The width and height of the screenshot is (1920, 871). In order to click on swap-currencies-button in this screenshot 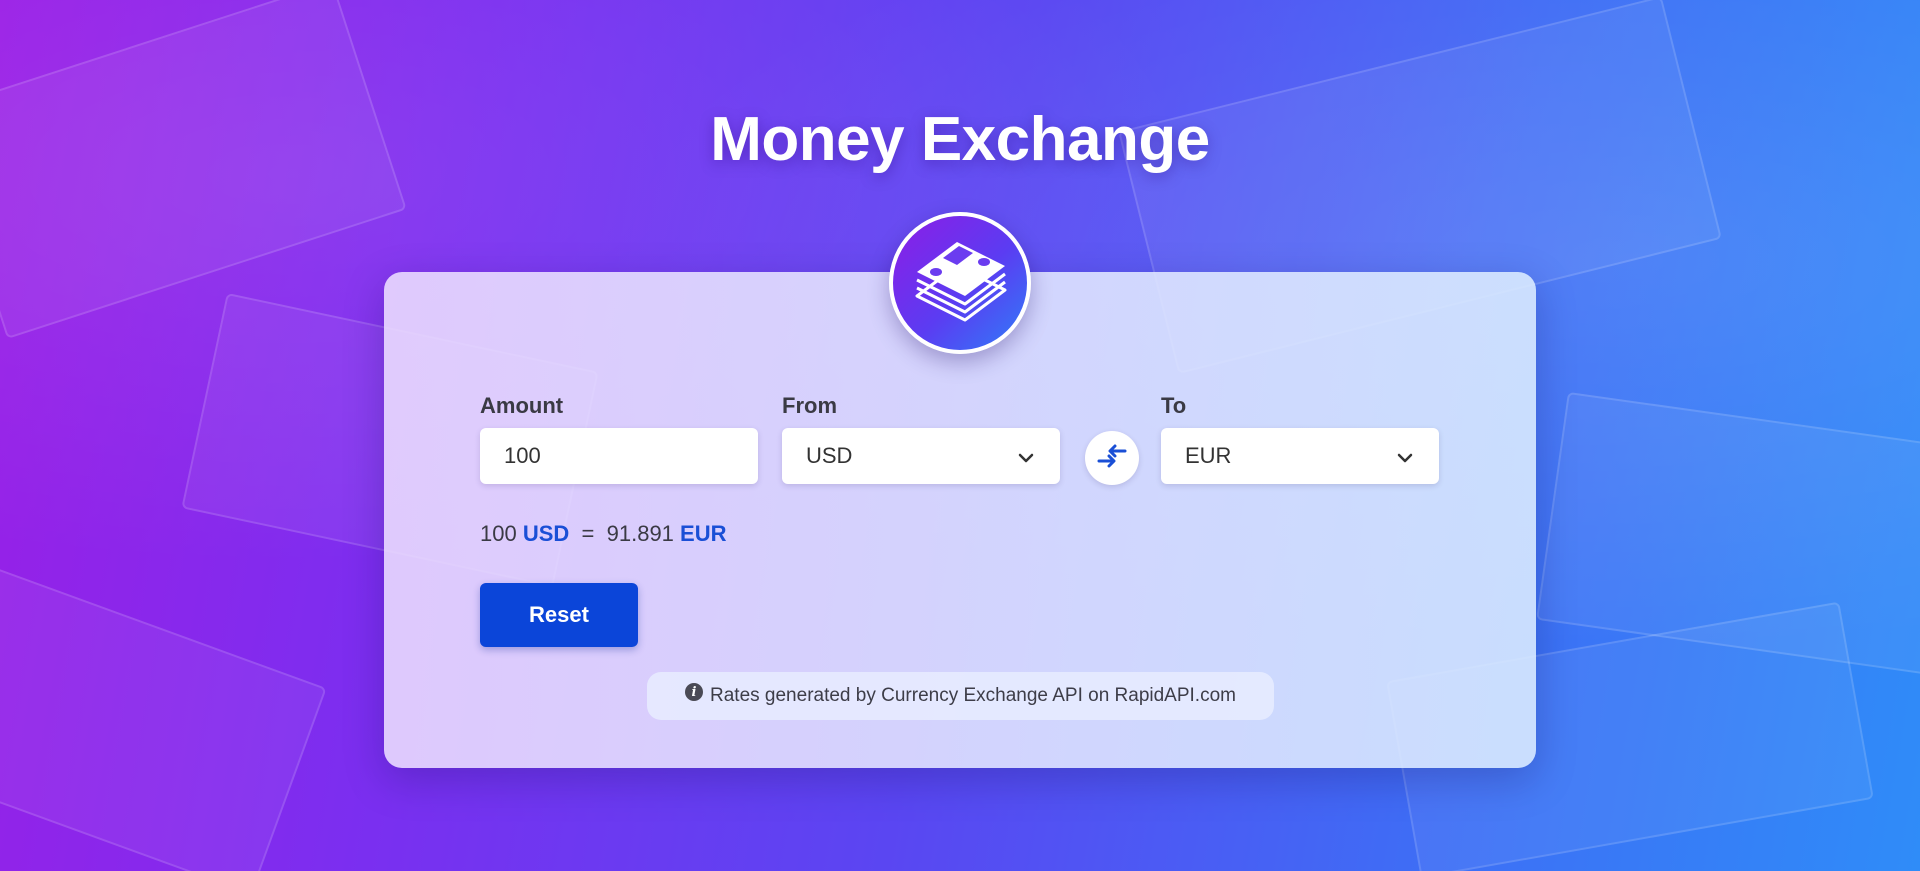, I will do `click(1112, 458)`.